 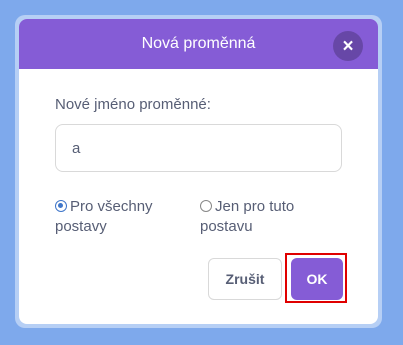 What do you see at coordinates (198, 148) in the screenshot?
I see `variable-name-input` at bounding box center [198, 148].